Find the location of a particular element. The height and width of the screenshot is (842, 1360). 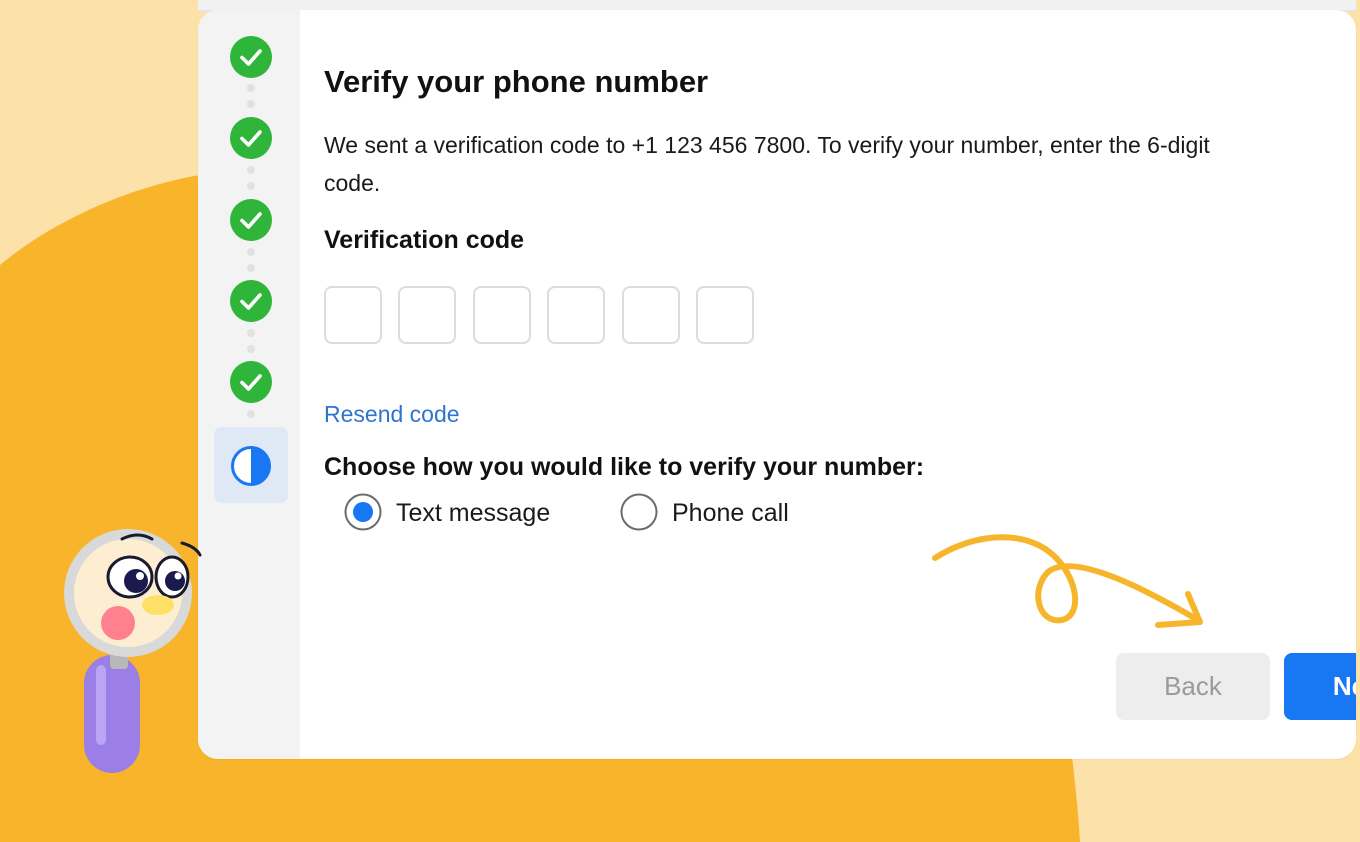

phone-call-radio: Phone call is located at coordinates (720, 513).